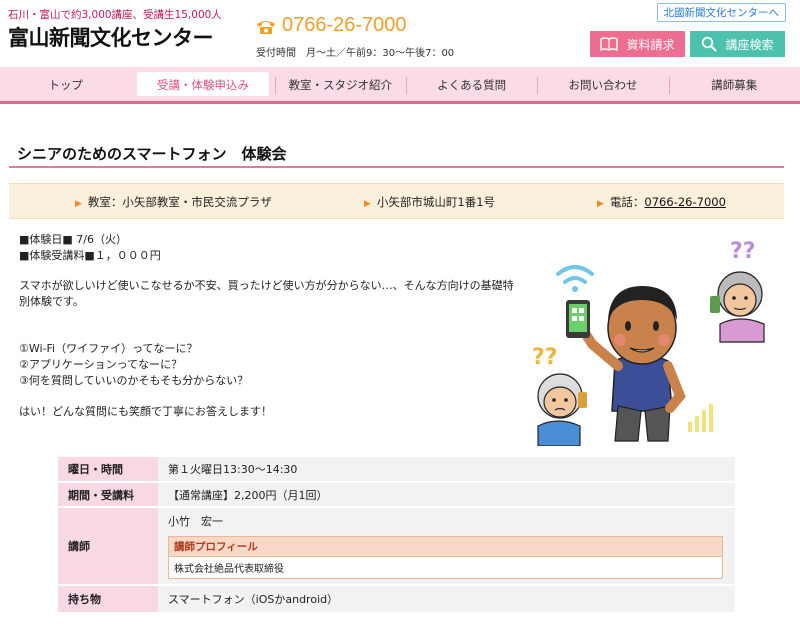  I want to click on fee-label: 期間・受講料, so click(108, 495).